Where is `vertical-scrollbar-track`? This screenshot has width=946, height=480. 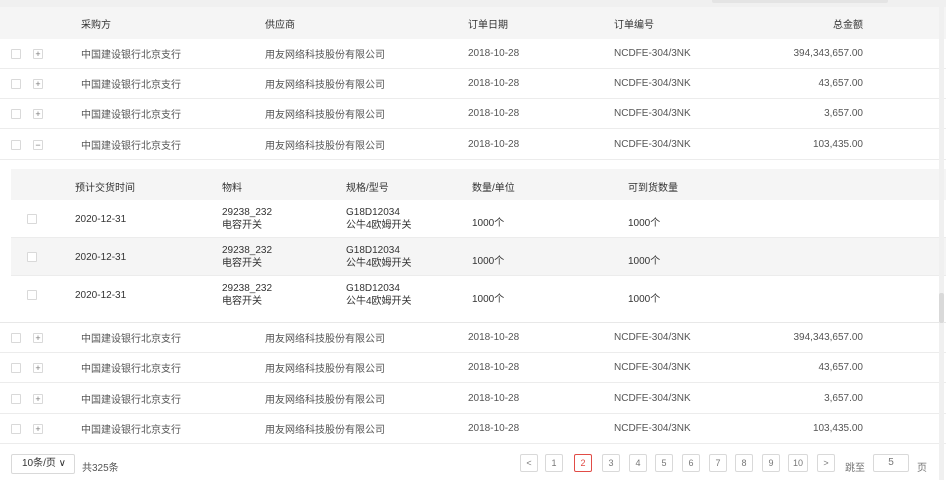
vertical-scrollbar-track is located at coordinates (941, 243).